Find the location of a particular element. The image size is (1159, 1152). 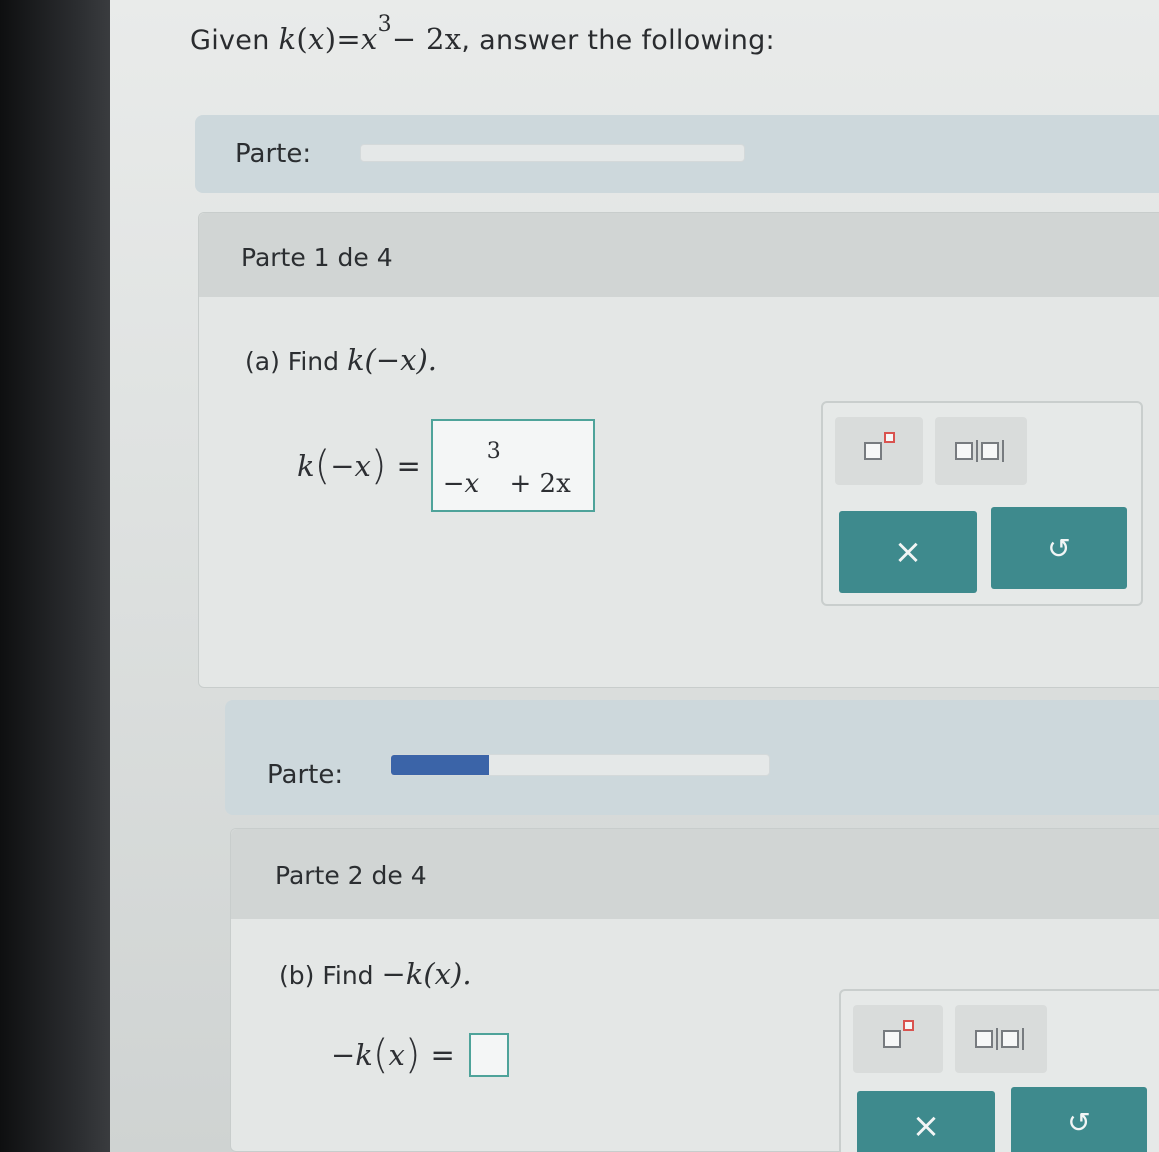

question-text: Given k(x)=x3− 2x, answer the following: is located at coordinates (482, 34).